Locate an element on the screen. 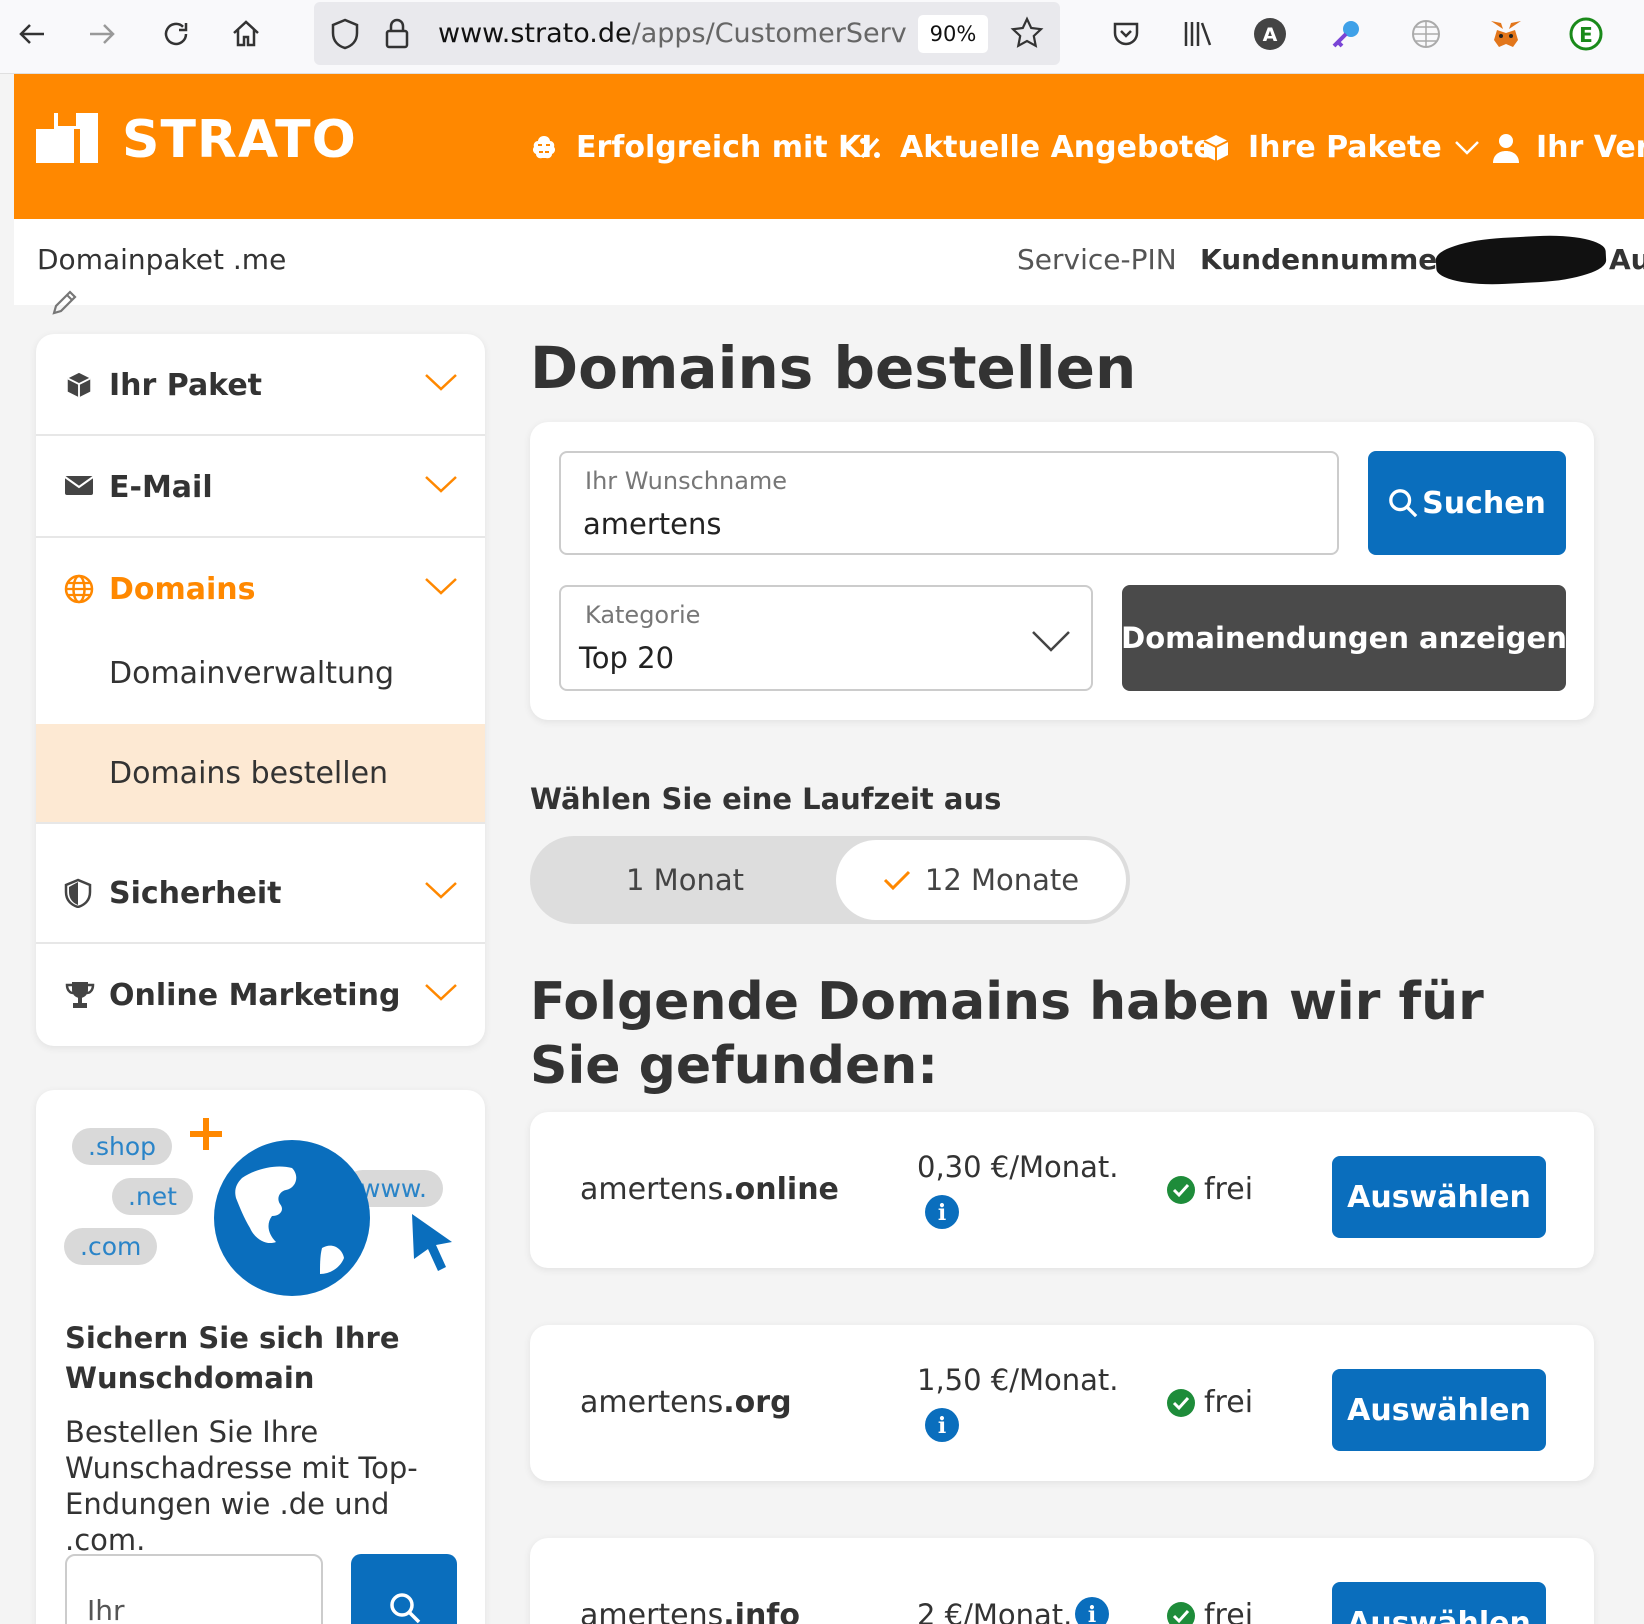 This screenshot has height=1624, width=1644. service-pin-link: Service-PIN is located at coordinates (1097, 259).